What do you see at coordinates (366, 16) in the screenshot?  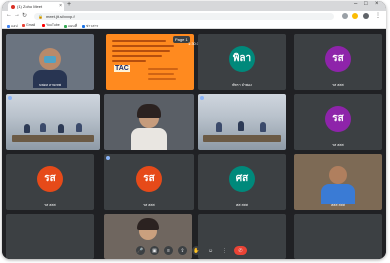 I see `profile-avatar` at bounding box center [366, 16].